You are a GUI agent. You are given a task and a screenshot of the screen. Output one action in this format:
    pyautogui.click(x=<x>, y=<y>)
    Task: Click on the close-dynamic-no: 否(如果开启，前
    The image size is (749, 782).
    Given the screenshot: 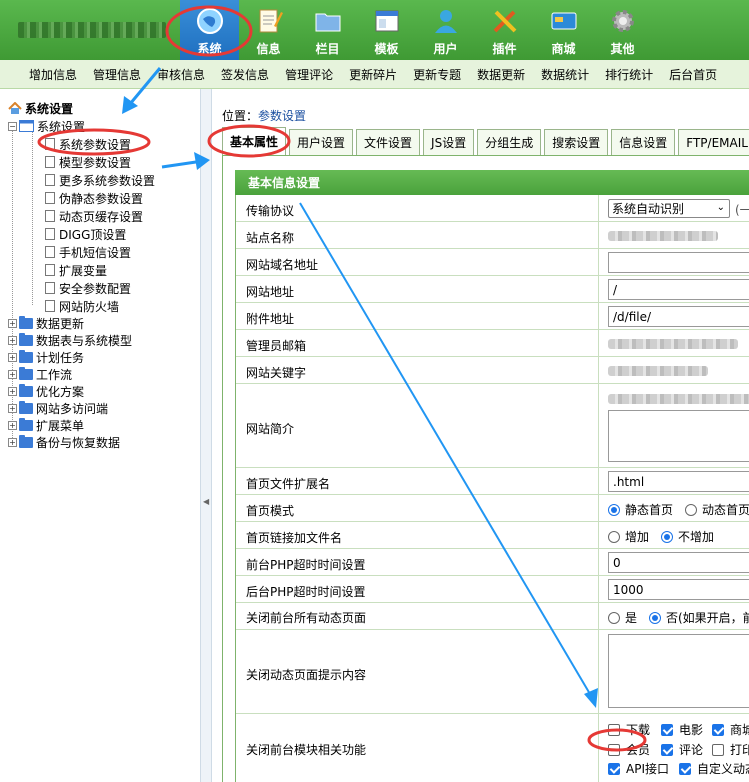 What is the action you would take?
    pyautogui.click(x=699, y=617)
    